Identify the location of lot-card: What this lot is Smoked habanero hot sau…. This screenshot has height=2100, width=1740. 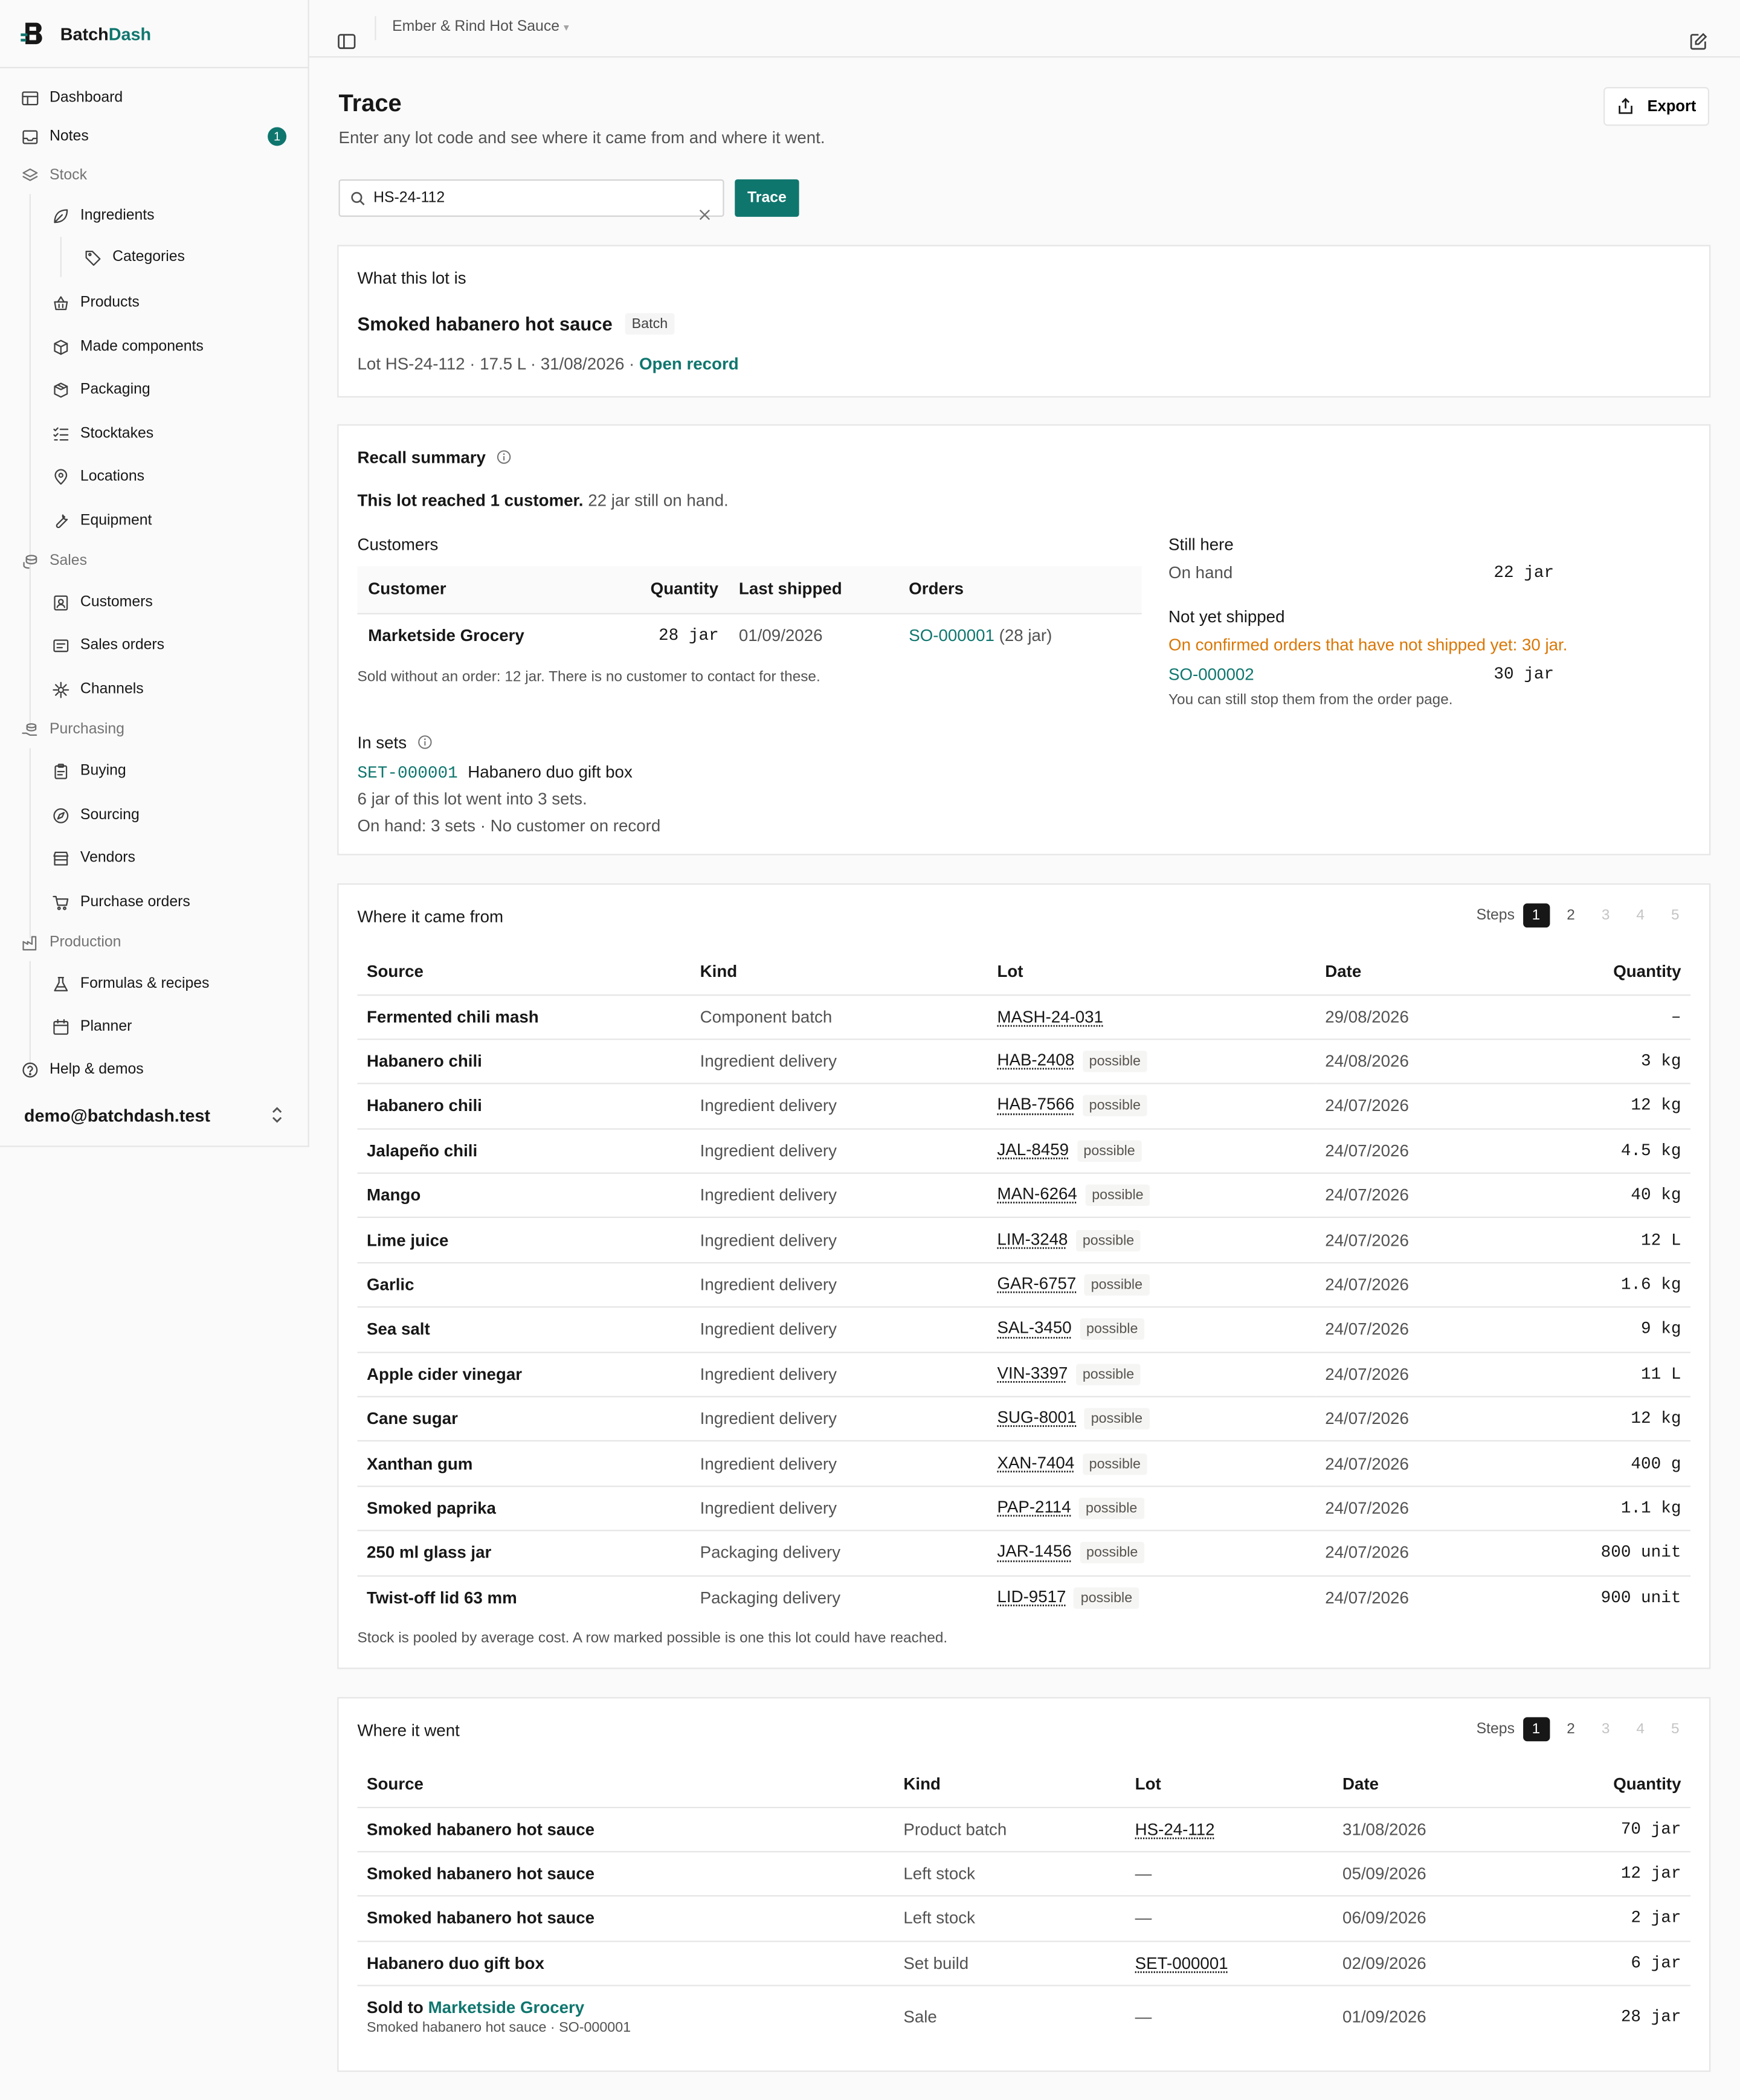
(1024, 321).